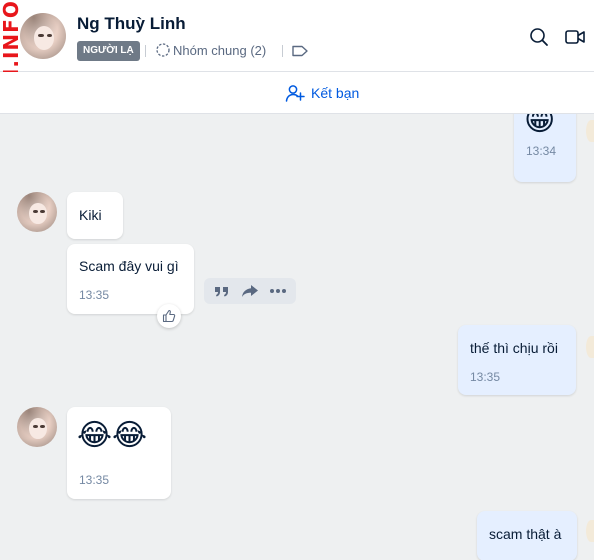 The width and height of the screenshot is (594, 560). What do you see at coordinates (278, 291) in the screenshot?
I see `more-icon` at bounding box center [278, 291].